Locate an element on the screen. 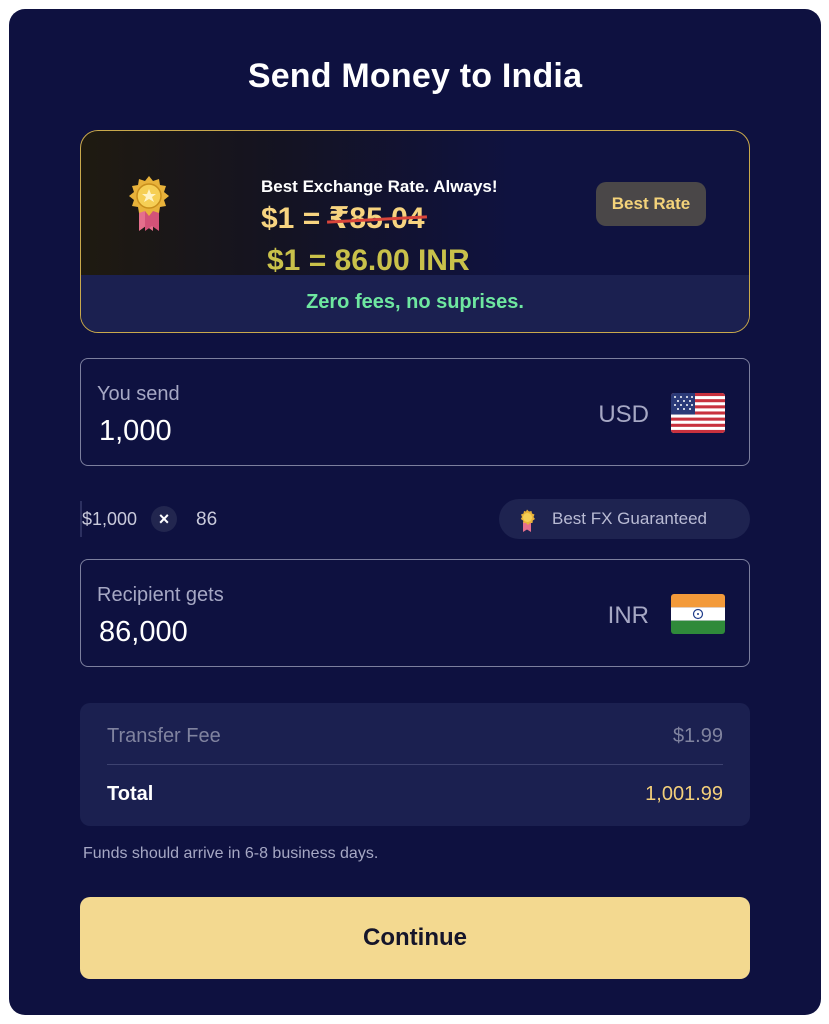 The width and height of the screenshot is (829, 1024). best-fx-text: Best FX Guaranteed is located at coordinates (629, 518).